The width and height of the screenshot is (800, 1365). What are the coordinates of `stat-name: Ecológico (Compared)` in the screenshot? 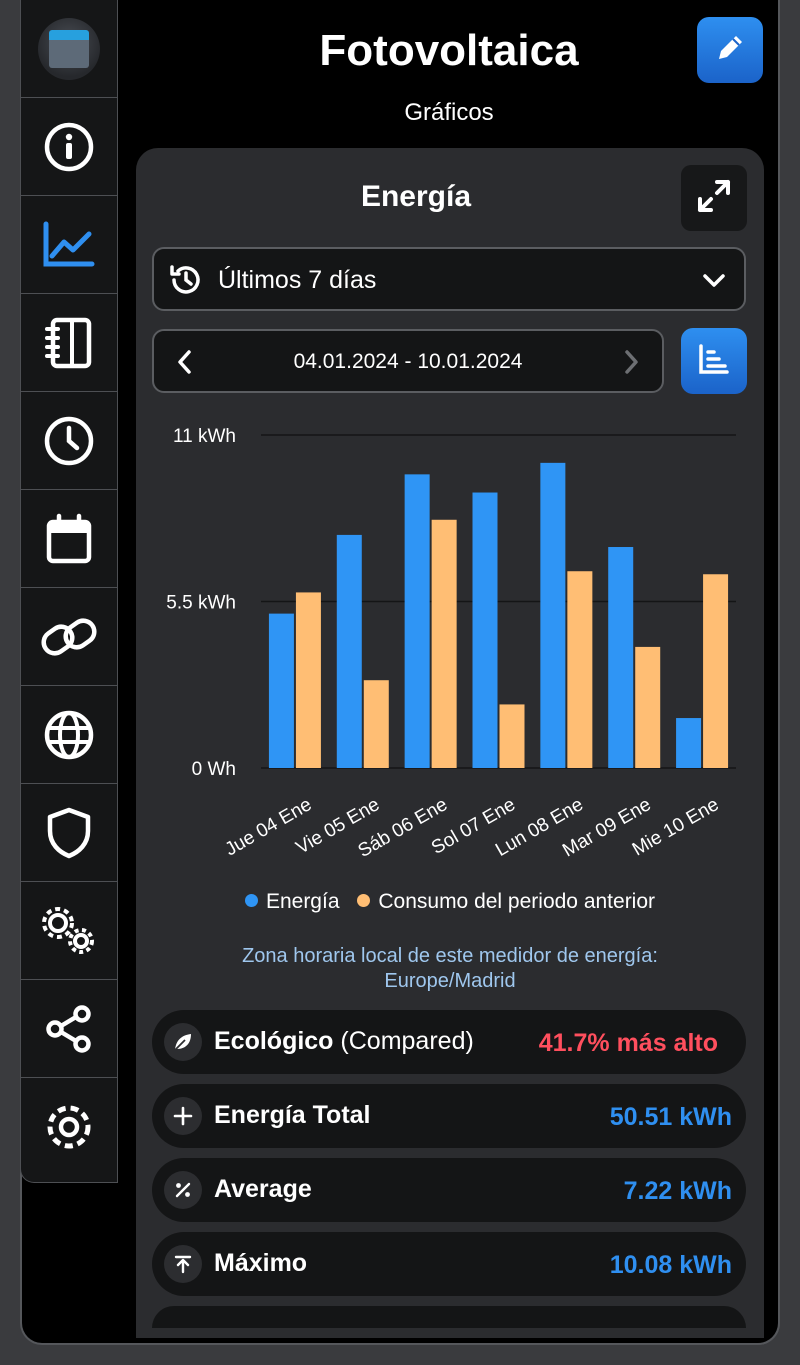 It's located at (344, 1041).